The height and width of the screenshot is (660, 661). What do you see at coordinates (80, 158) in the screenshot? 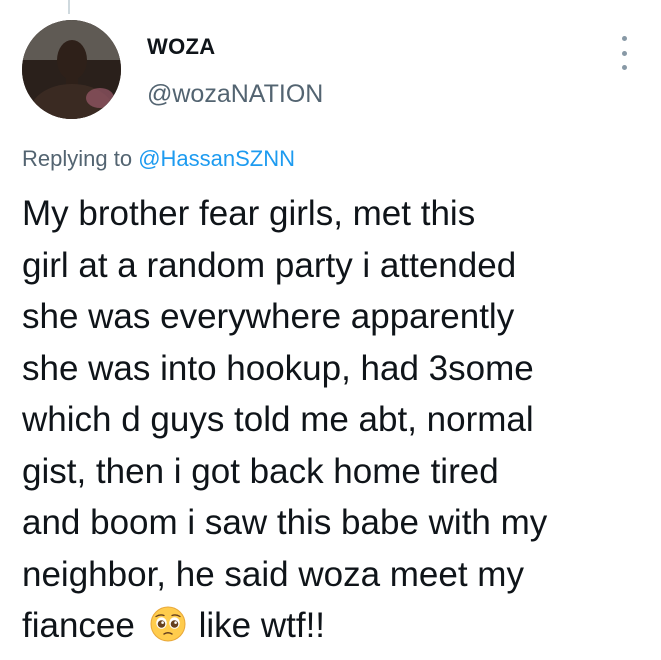
I see `reply-context-prefix: Replying to` at bounding box center [80, 158].